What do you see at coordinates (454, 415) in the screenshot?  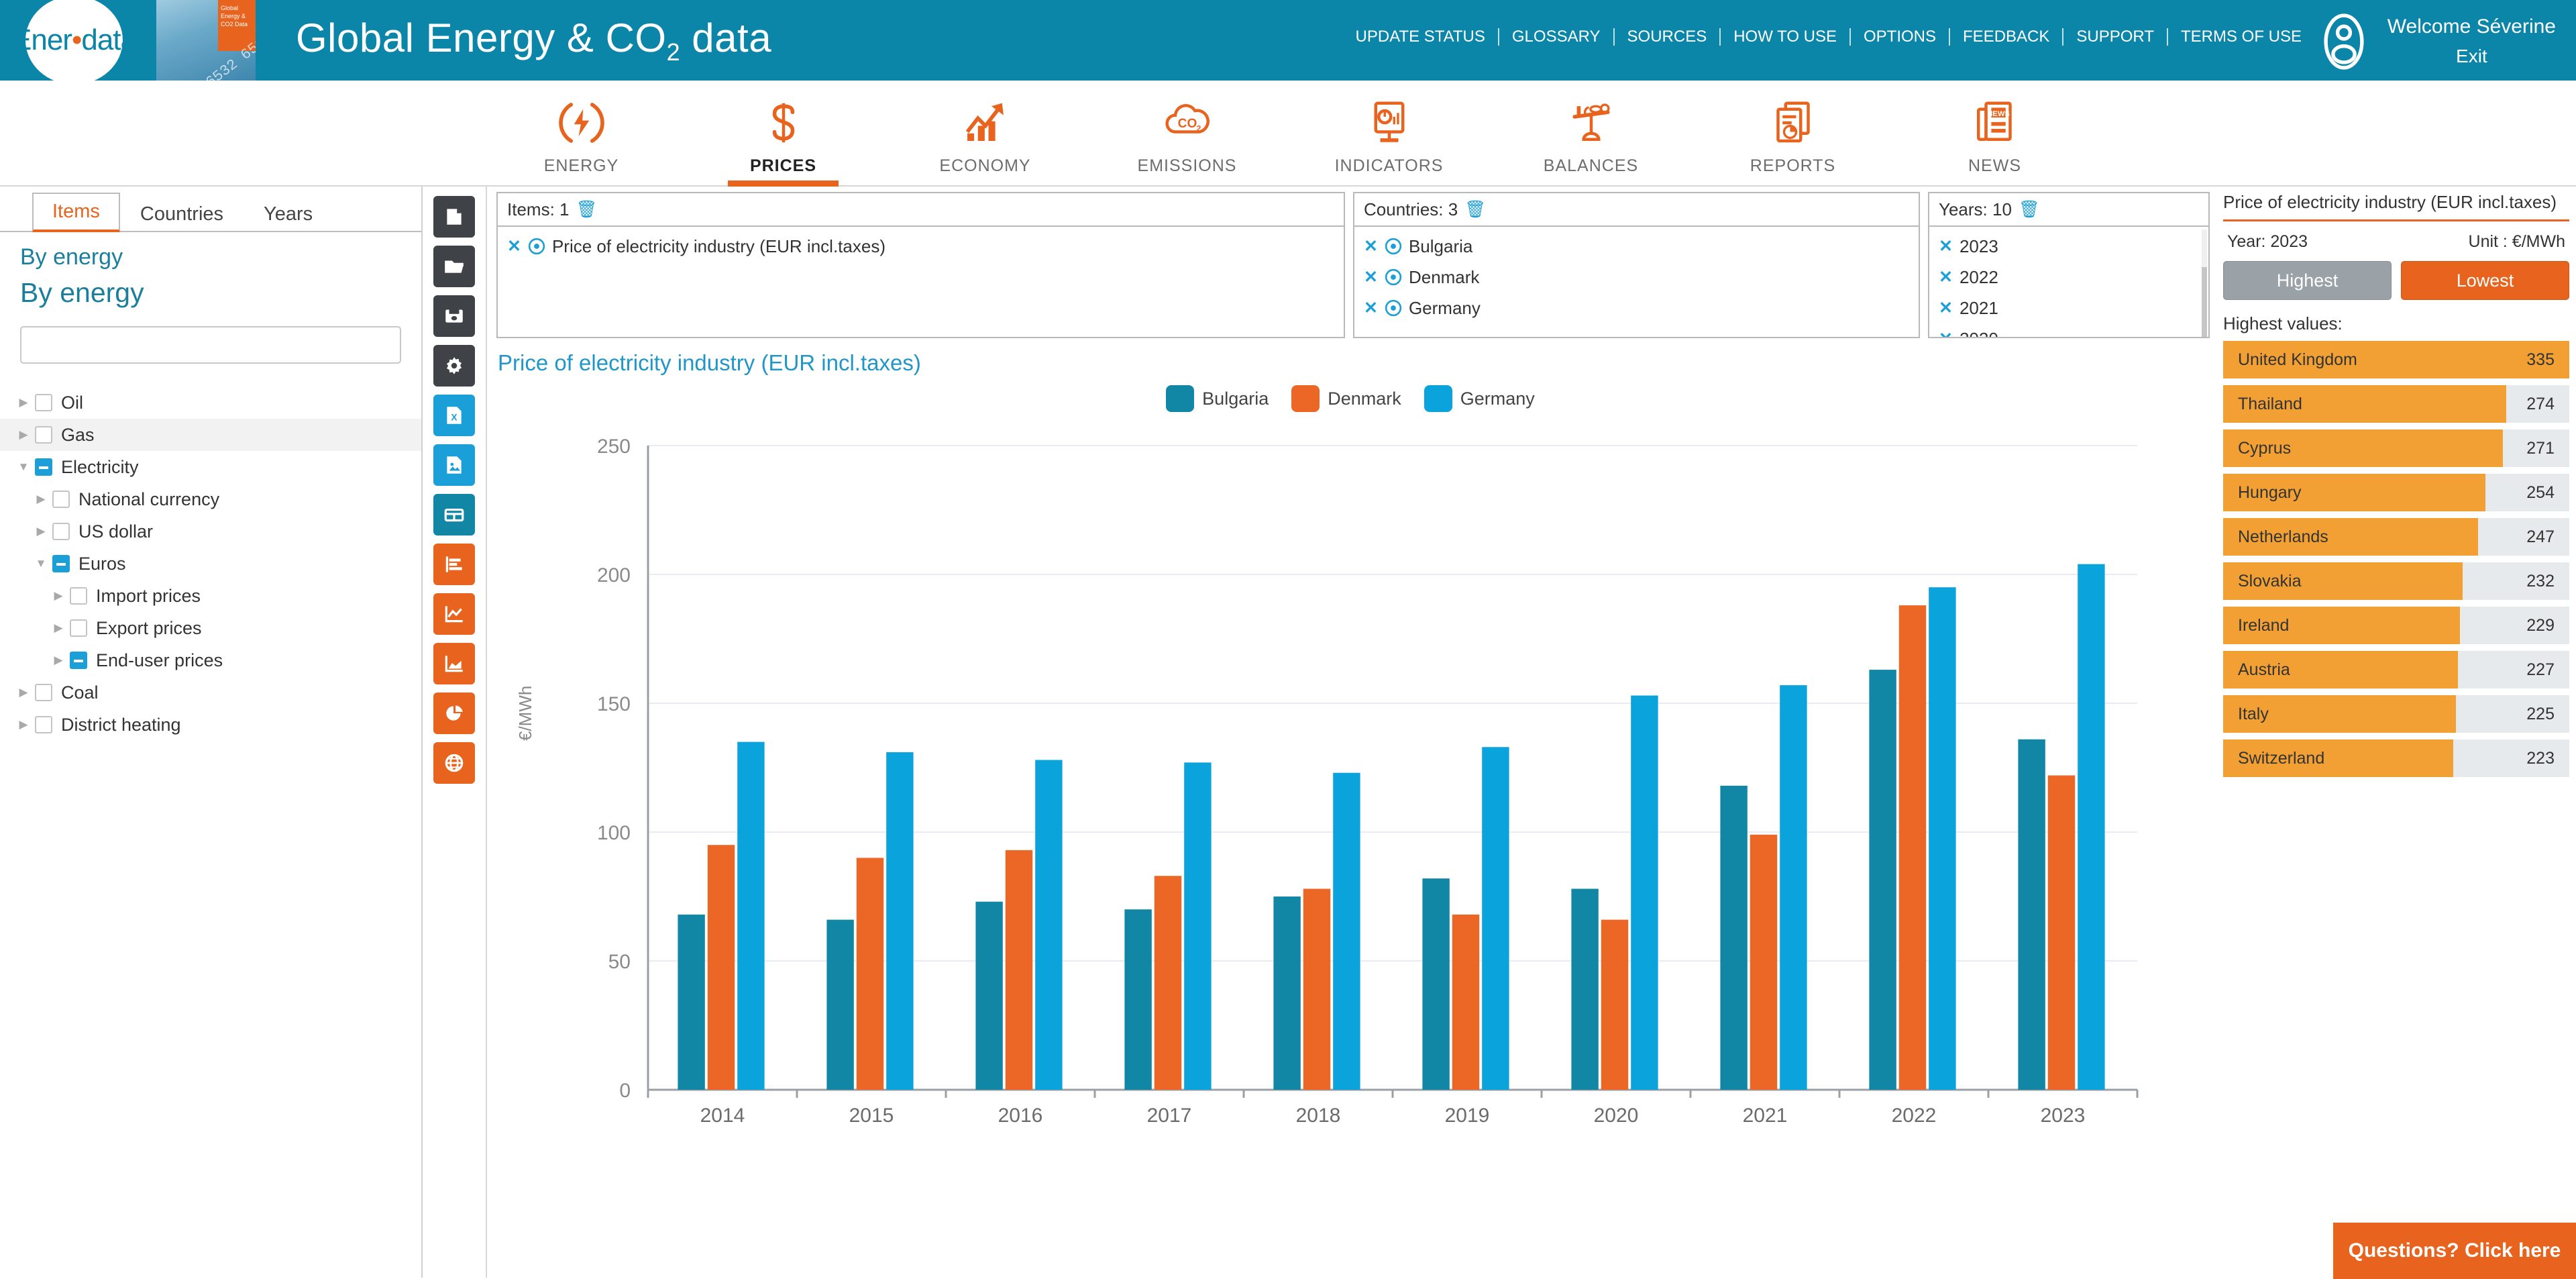 I see `export-excel-button: X` at bounding box center [454, 415].